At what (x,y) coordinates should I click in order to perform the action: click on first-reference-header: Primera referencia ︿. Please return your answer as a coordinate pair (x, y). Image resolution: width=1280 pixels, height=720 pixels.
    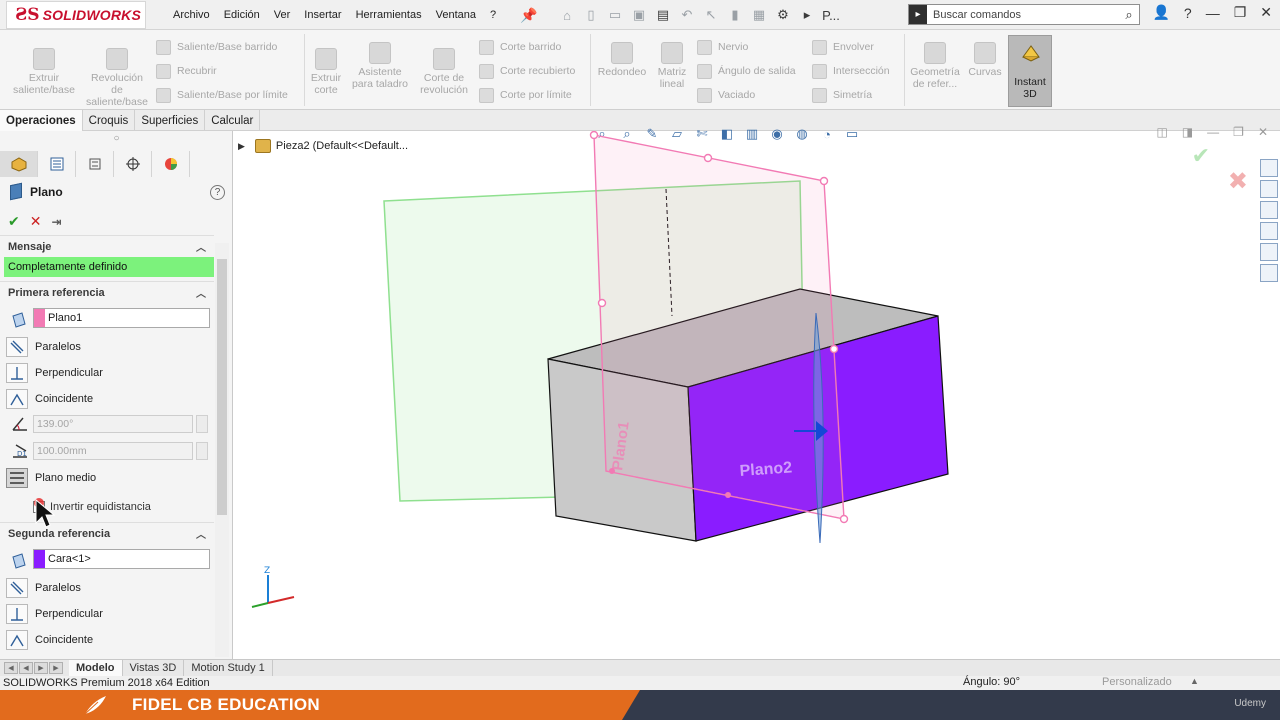
    Looking at the image, I should click on (107, 292).